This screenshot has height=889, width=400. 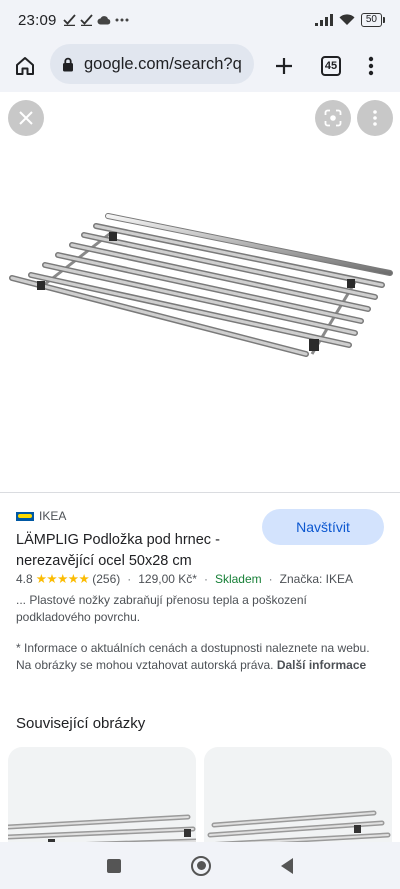 What do you see at coordinates (167, 578) in the screenshot?
I see `price: 129,00 Kč*` at bounding box center [167, 578].